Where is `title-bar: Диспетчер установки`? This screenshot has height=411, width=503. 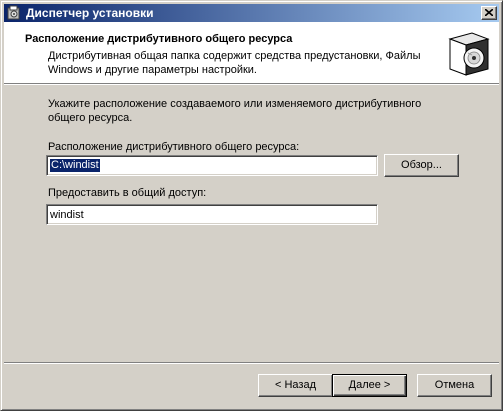
title-bar: Диспетчер установки is located at coordinates (251, 13).